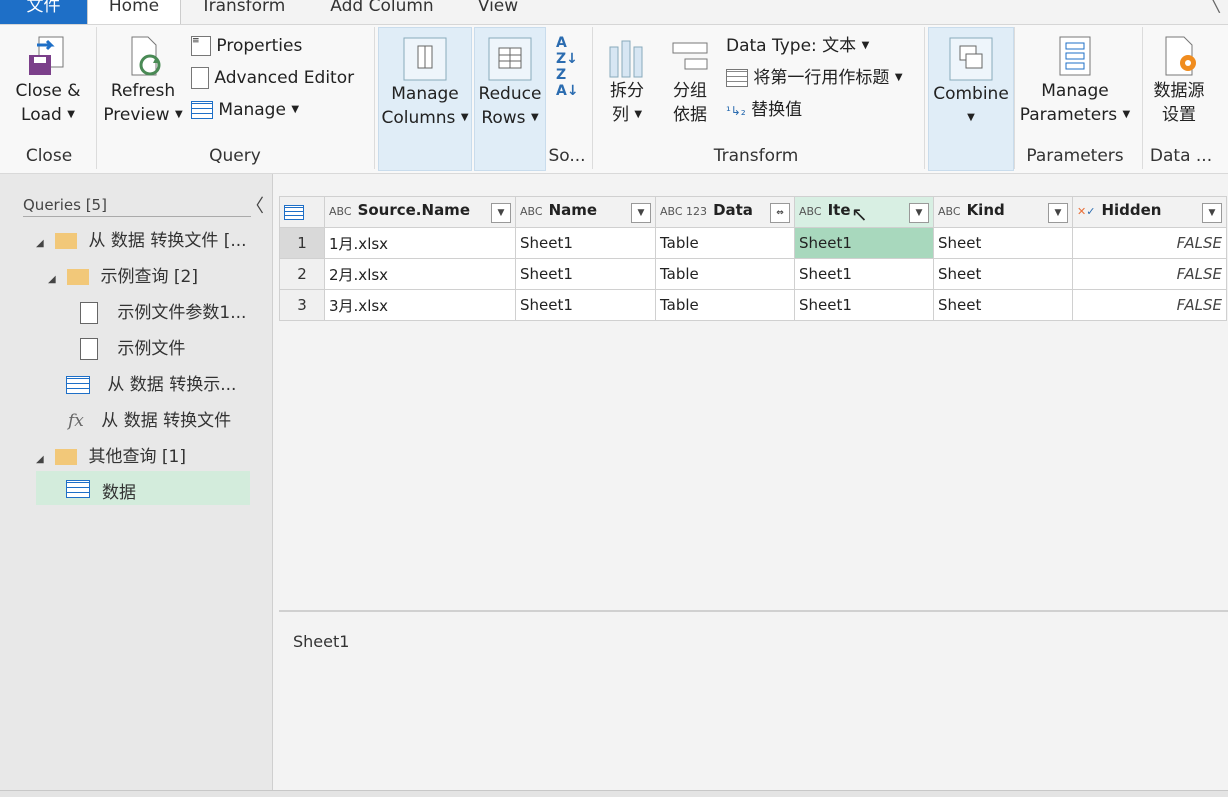 The height and width of the screenshot is (797, 1228). Describe the element at coordinates (41, 115) in the screenshot. I see `close-load-label2: Load` at that location.